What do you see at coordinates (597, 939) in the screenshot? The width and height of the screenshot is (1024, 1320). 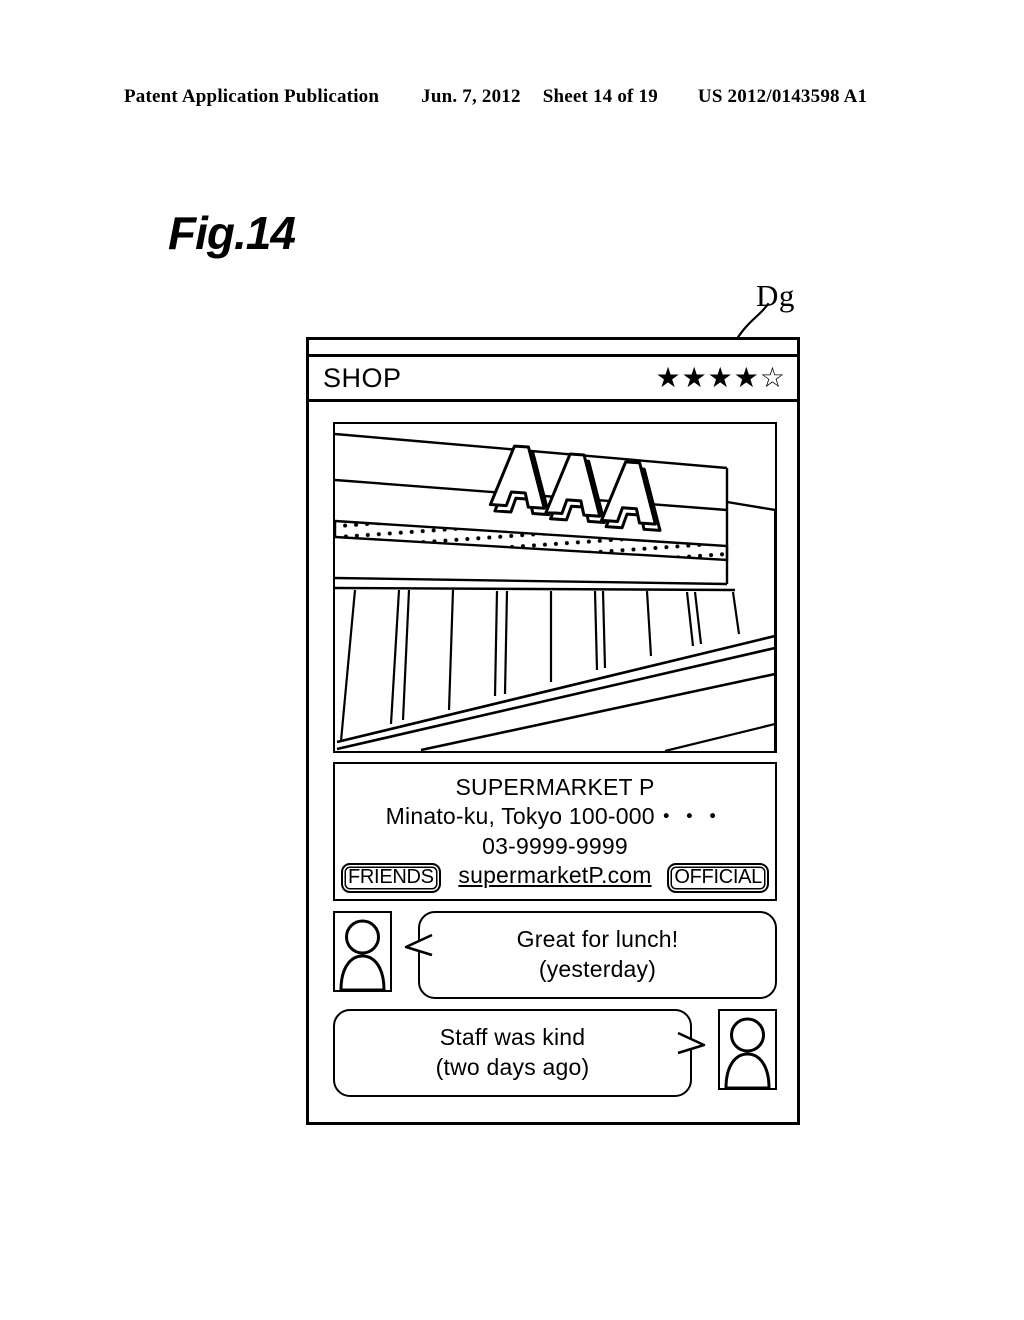 I see `comment-text: Great for lunch!` at bounding box center [597, 939].